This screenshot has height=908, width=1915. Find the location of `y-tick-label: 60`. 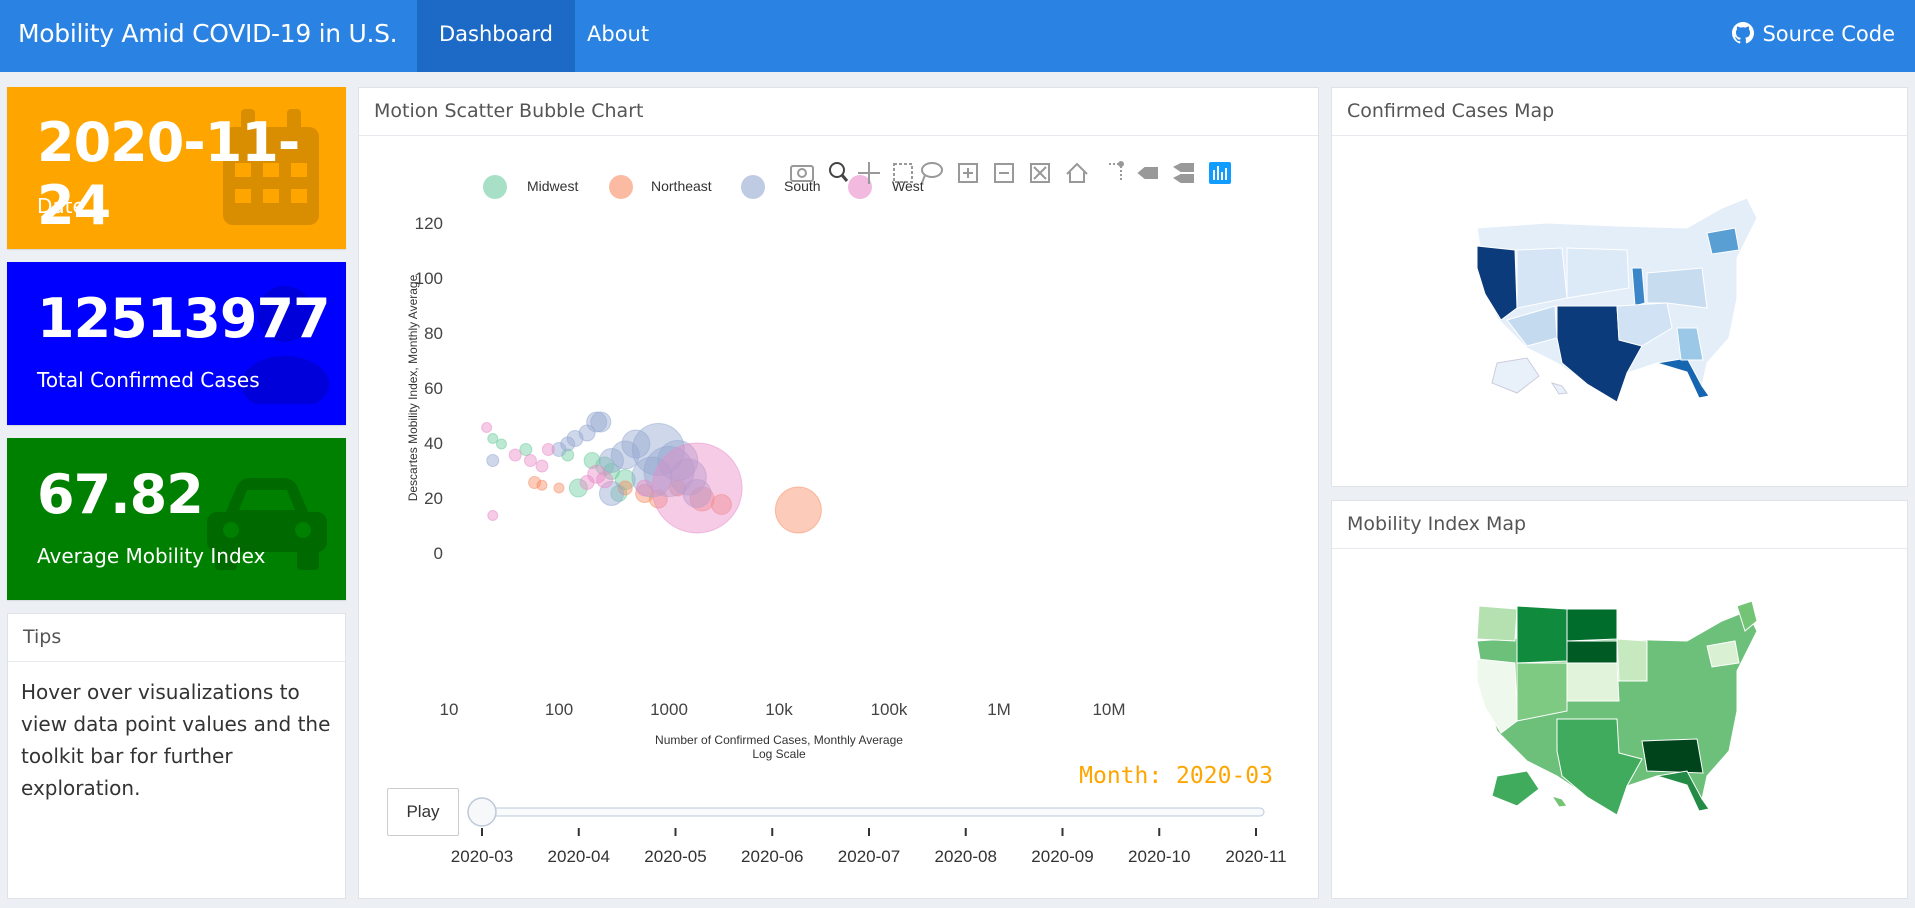

y-tick-label: 60 is located at coordinates (433, 388).